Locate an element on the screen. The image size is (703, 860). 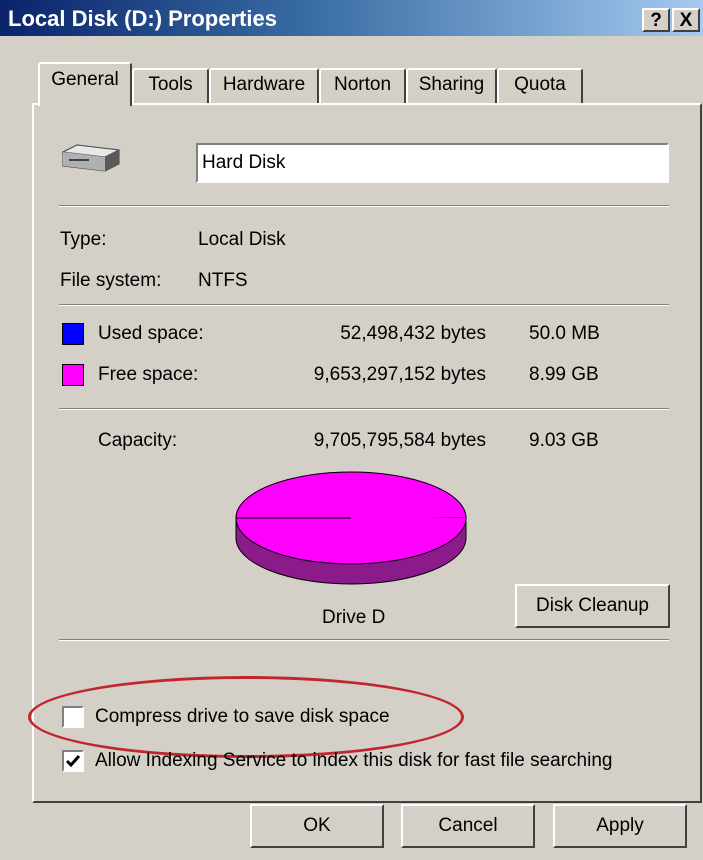
capacity-size: 9.03 GB is located at coordinates (564, 440).